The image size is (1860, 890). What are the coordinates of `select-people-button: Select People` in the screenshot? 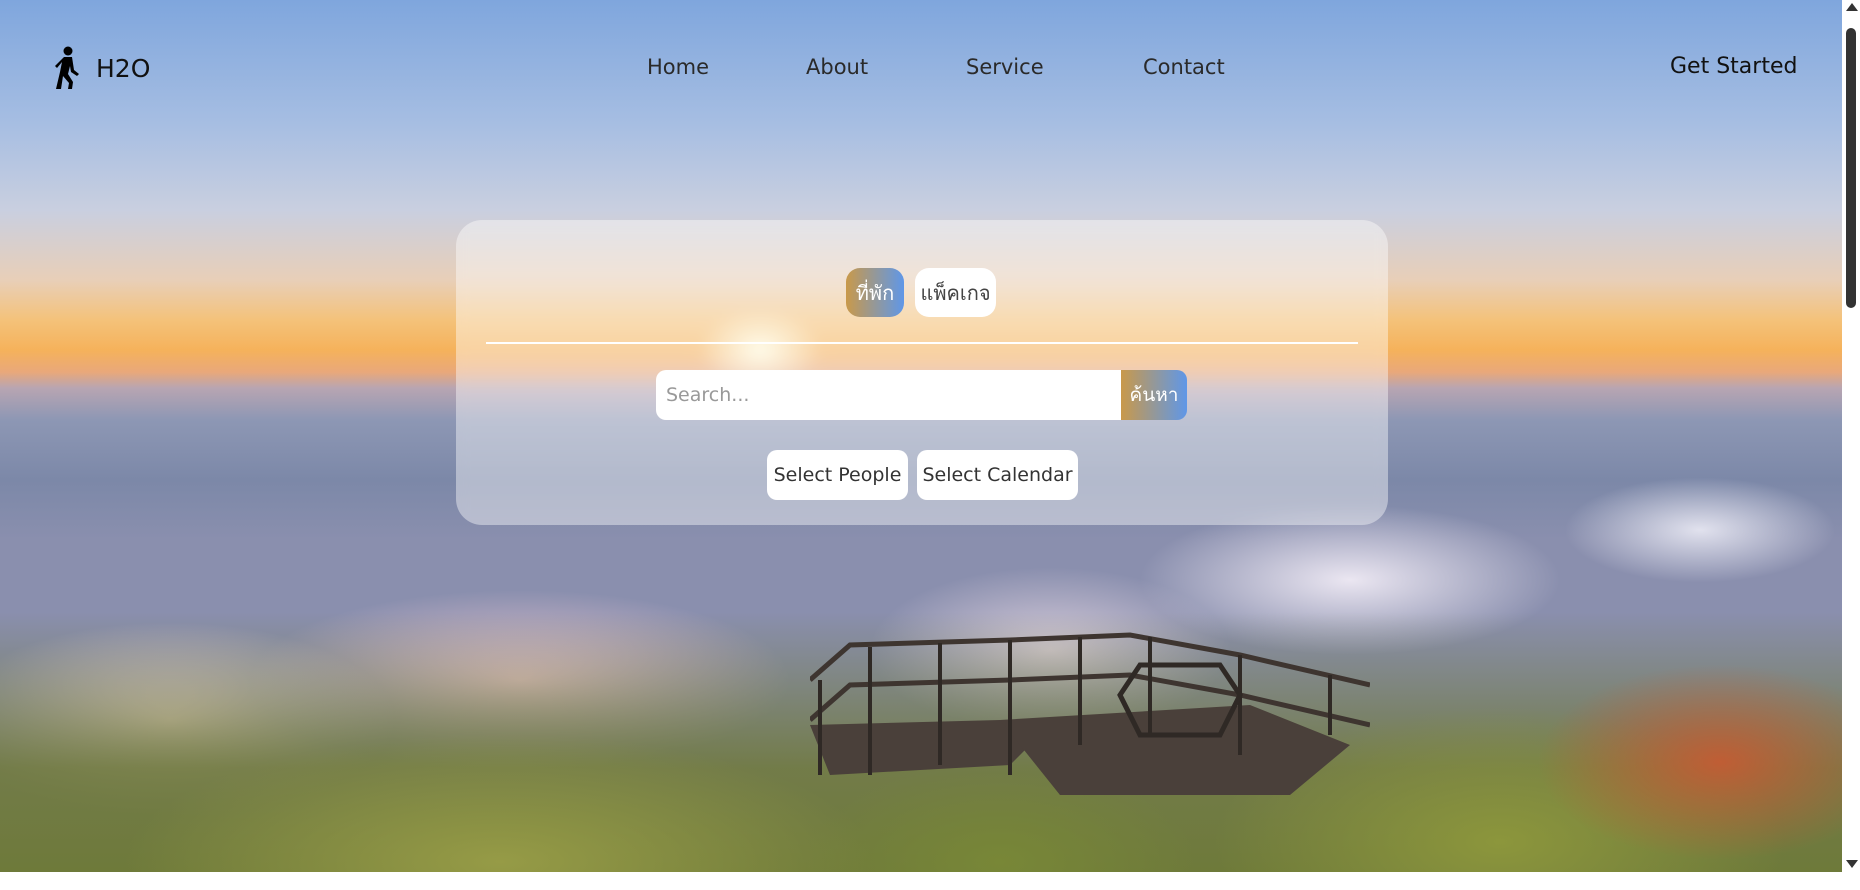 It's located at (837, 475).